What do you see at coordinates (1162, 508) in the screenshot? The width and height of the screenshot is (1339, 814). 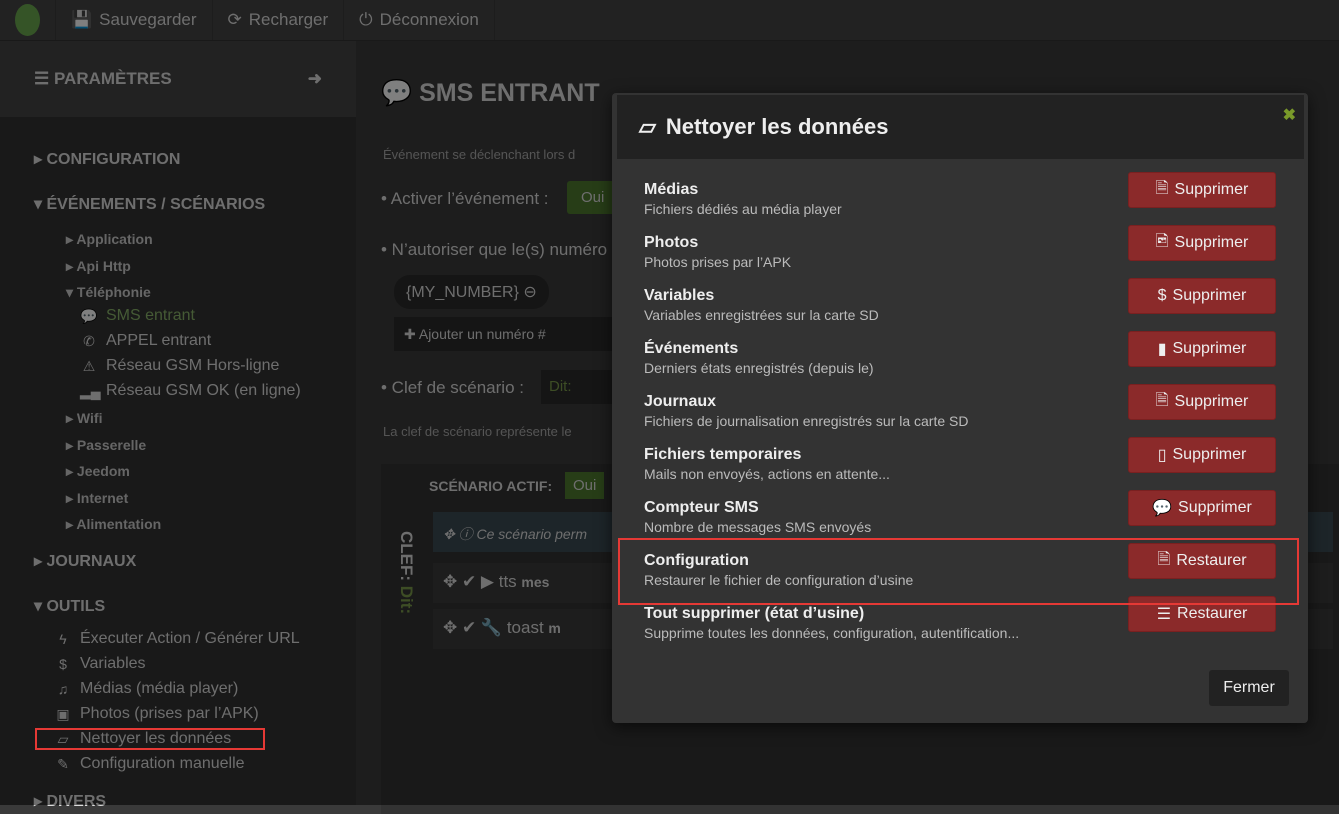 I see `comments-icon: 💬` at bounding box center [1162, 508].